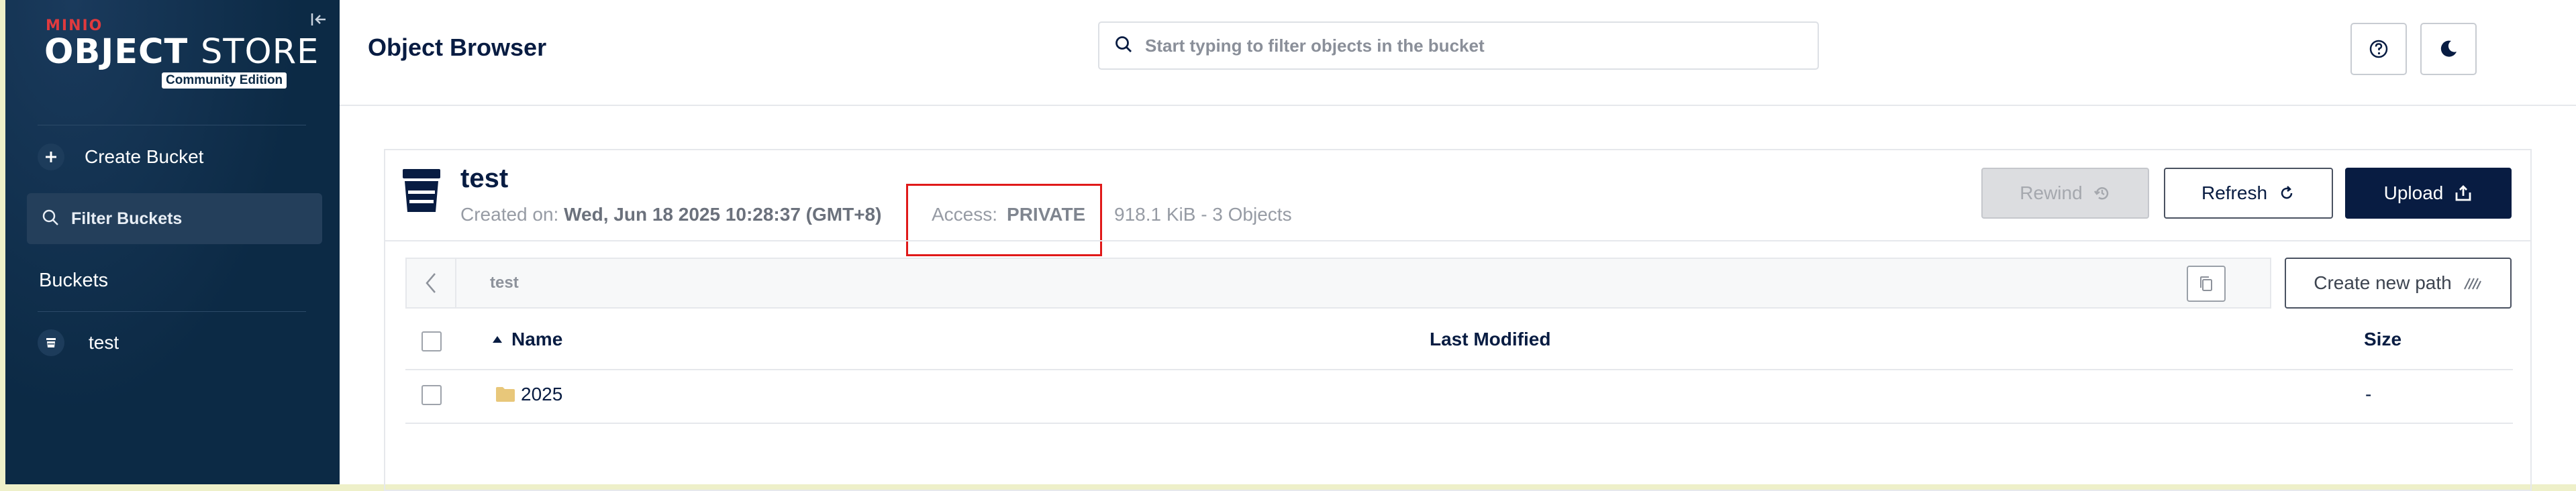 The width and height of the screenshot is (2576, 491). Describe the element at coordinates (319, 19) in the screenshot. I see `collapse-sidebar-icon` at that location.